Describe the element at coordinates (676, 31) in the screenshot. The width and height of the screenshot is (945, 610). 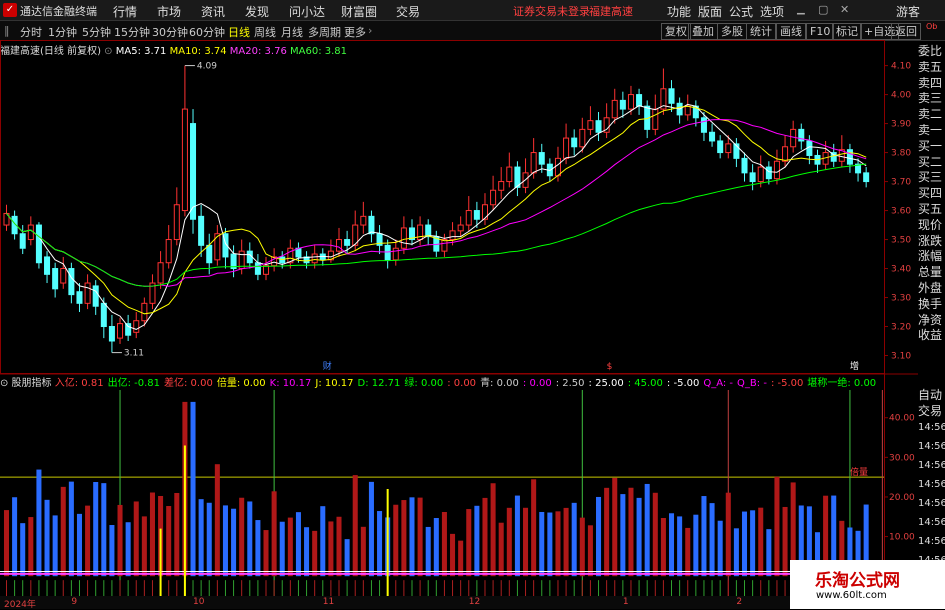
I see `adjust-button: 复权` at that location.